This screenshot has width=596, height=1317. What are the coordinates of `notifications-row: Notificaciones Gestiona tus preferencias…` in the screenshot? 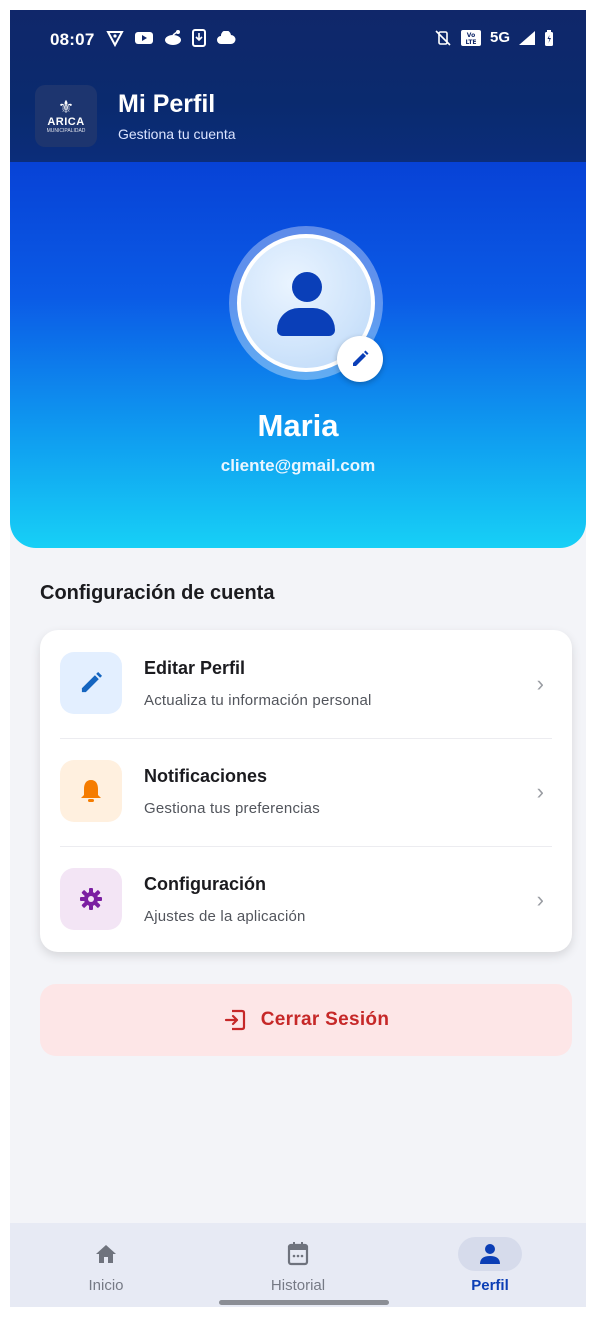 It's located at (306, 792).